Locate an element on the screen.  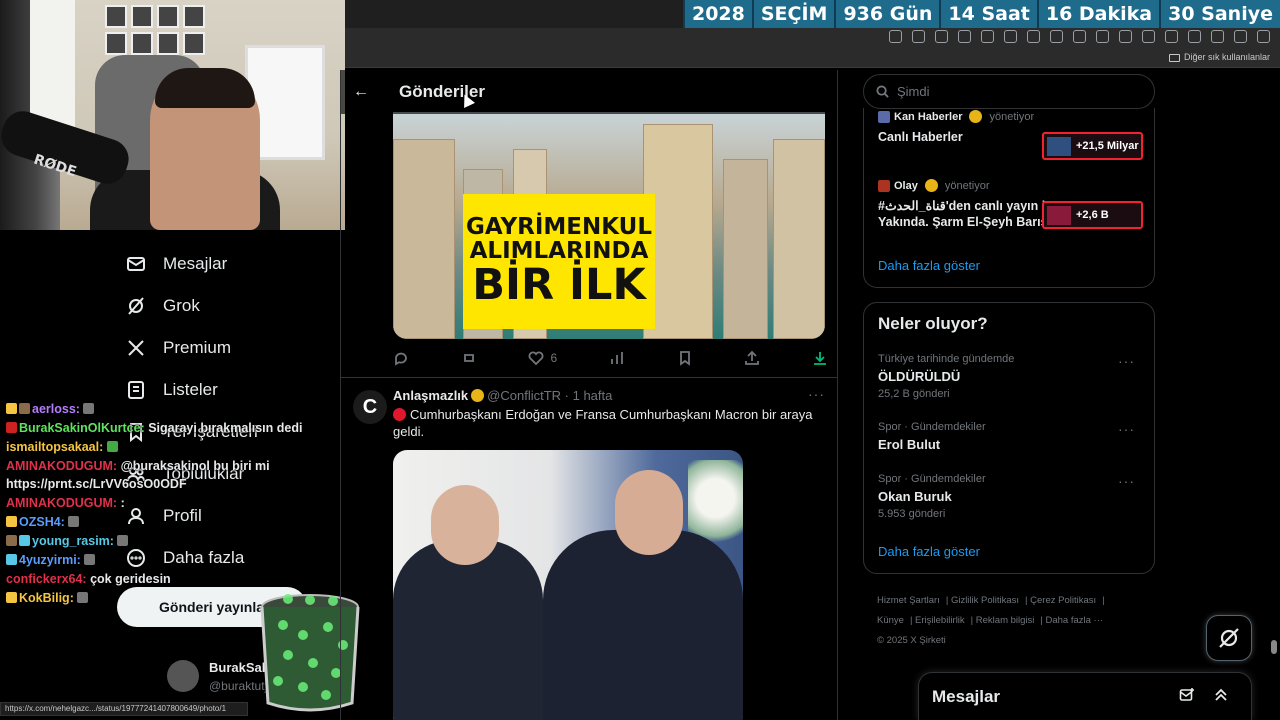
grok-icon is located at coordinates (1229, 638).